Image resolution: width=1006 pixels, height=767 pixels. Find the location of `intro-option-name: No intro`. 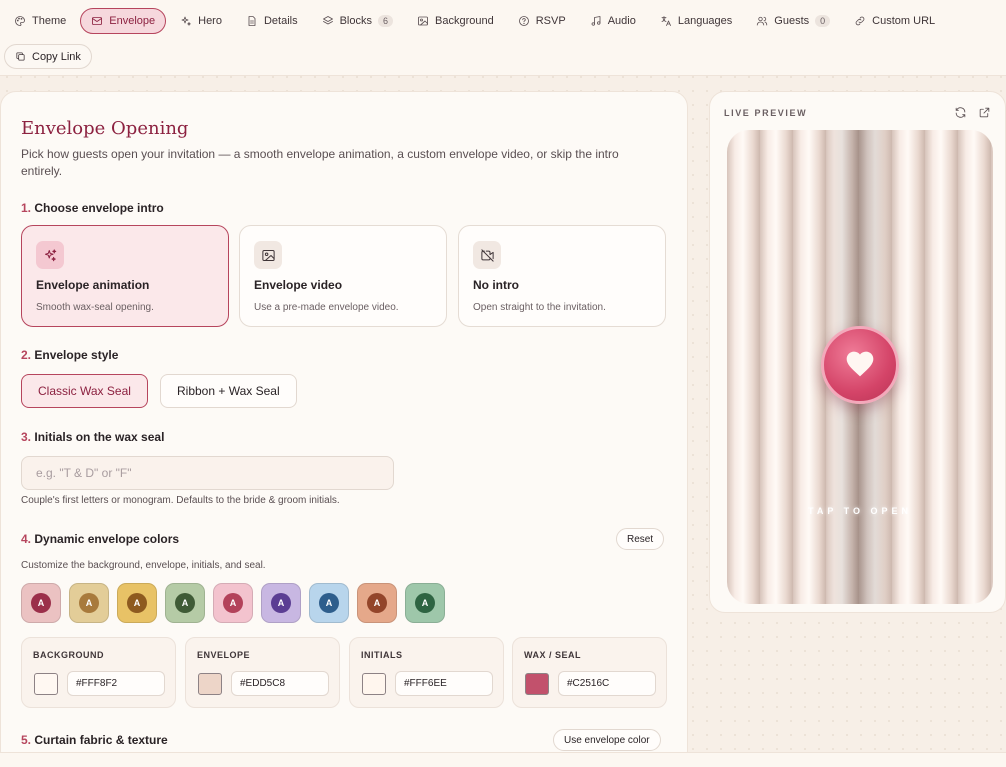

intro-option-name: No intro is located at coordinates (496, 285).